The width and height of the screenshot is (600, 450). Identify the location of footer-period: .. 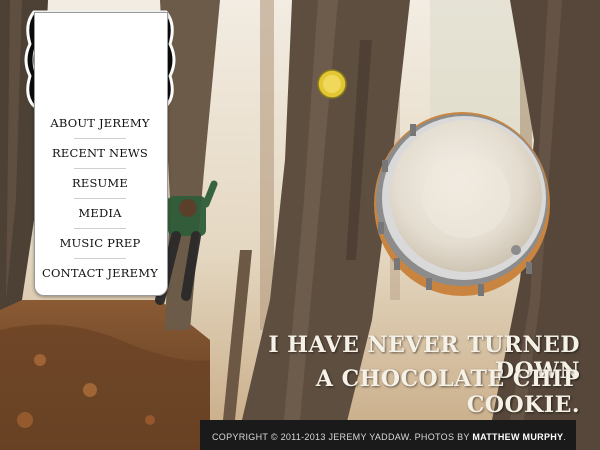
(565, 437).